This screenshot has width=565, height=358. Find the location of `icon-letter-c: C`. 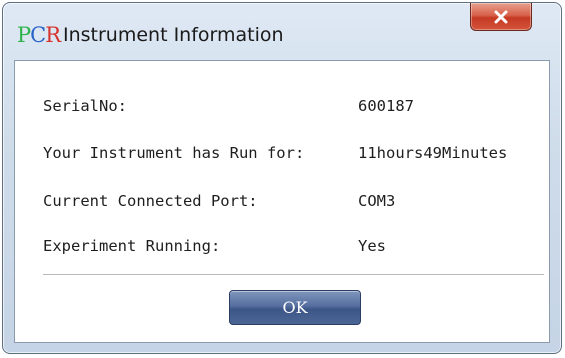

icon-letter-c: C is located at coordinates (38, 35).